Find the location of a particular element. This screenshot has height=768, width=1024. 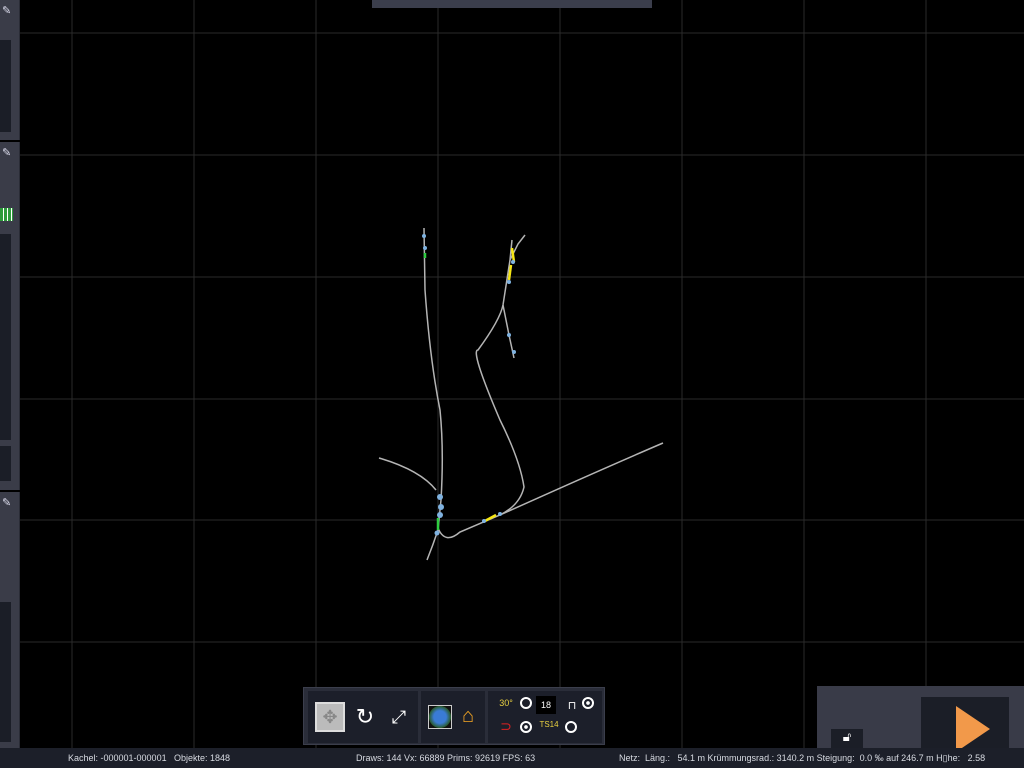

left-panel-3: ✎ is located at coordinates (10, 620).